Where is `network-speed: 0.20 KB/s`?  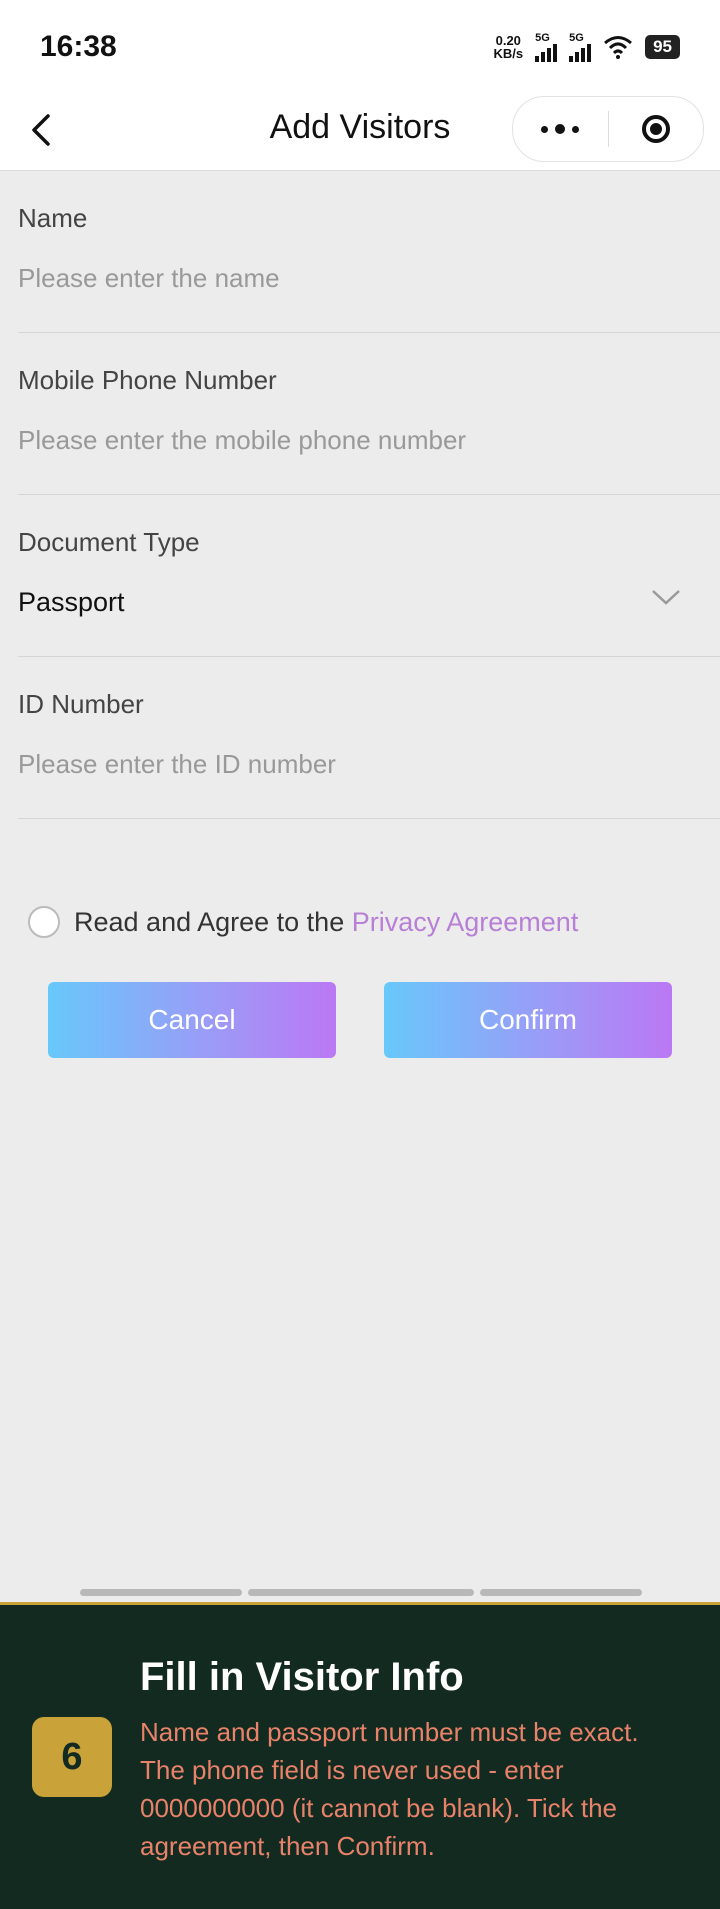 network-speed: 0.20 KB/s is located at coordinates (508, 47).